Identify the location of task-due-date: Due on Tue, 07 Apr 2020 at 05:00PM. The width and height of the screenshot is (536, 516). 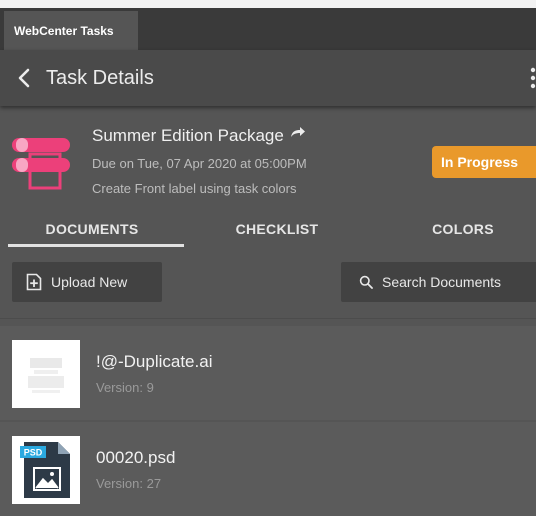
(199, 163).